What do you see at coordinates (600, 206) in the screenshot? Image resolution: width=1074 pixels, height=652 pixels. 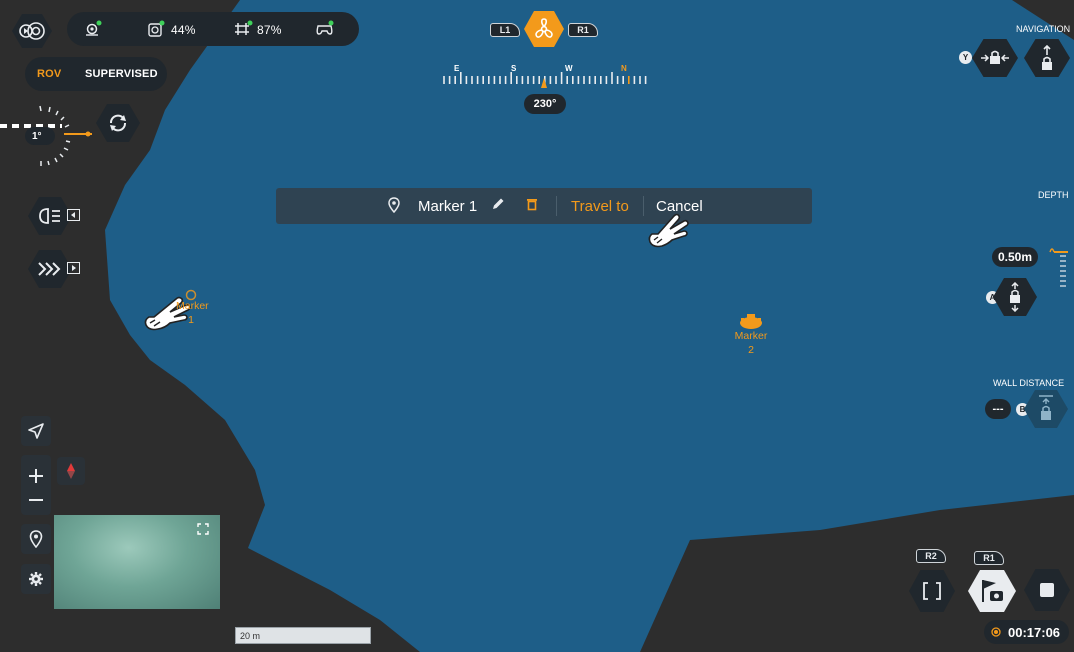 I see `travel-to-button: Travel to` at bounding box center [600, 206].